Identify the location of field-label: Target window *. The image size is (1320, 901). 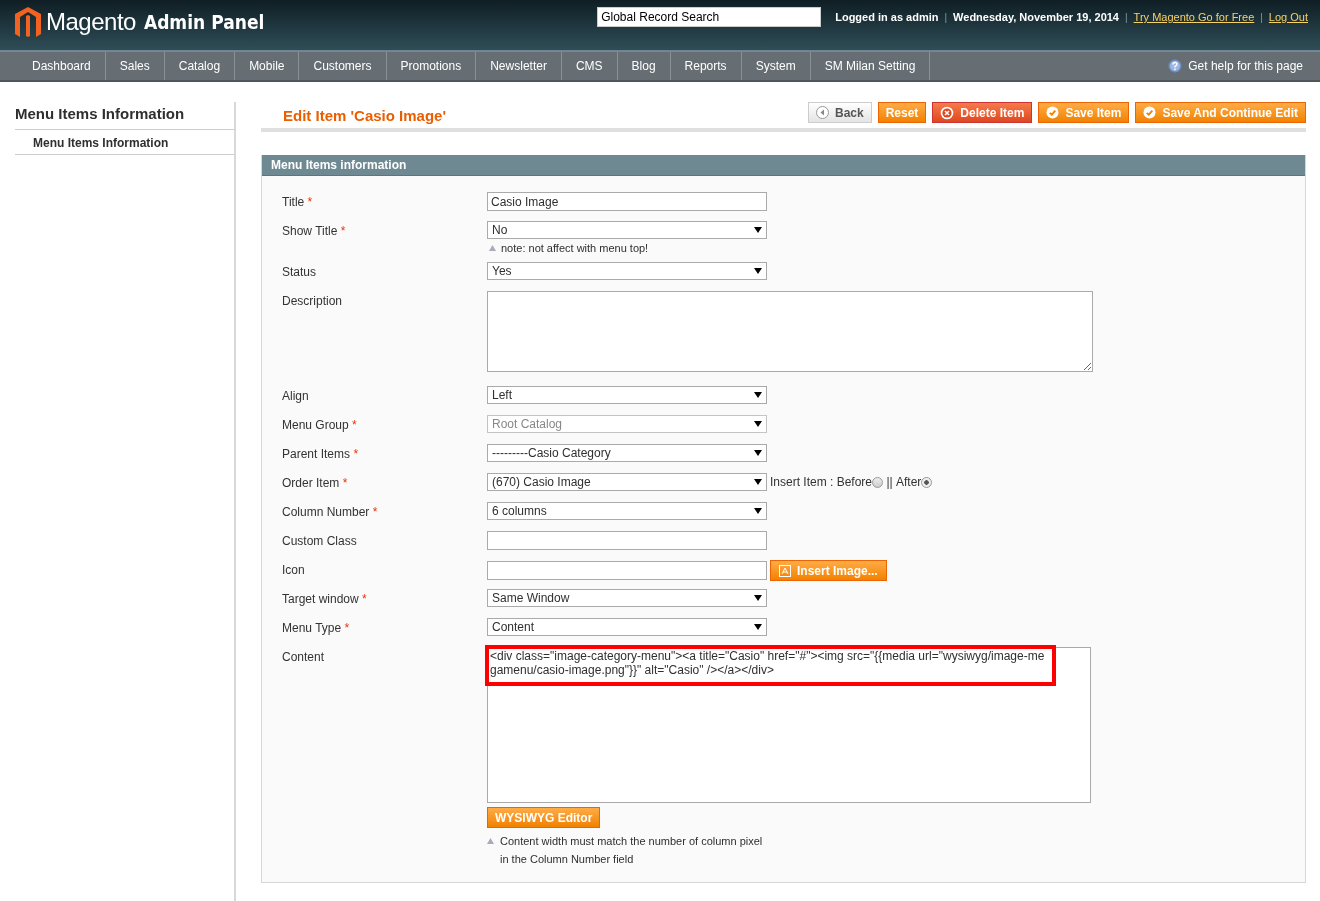
(325, 599).